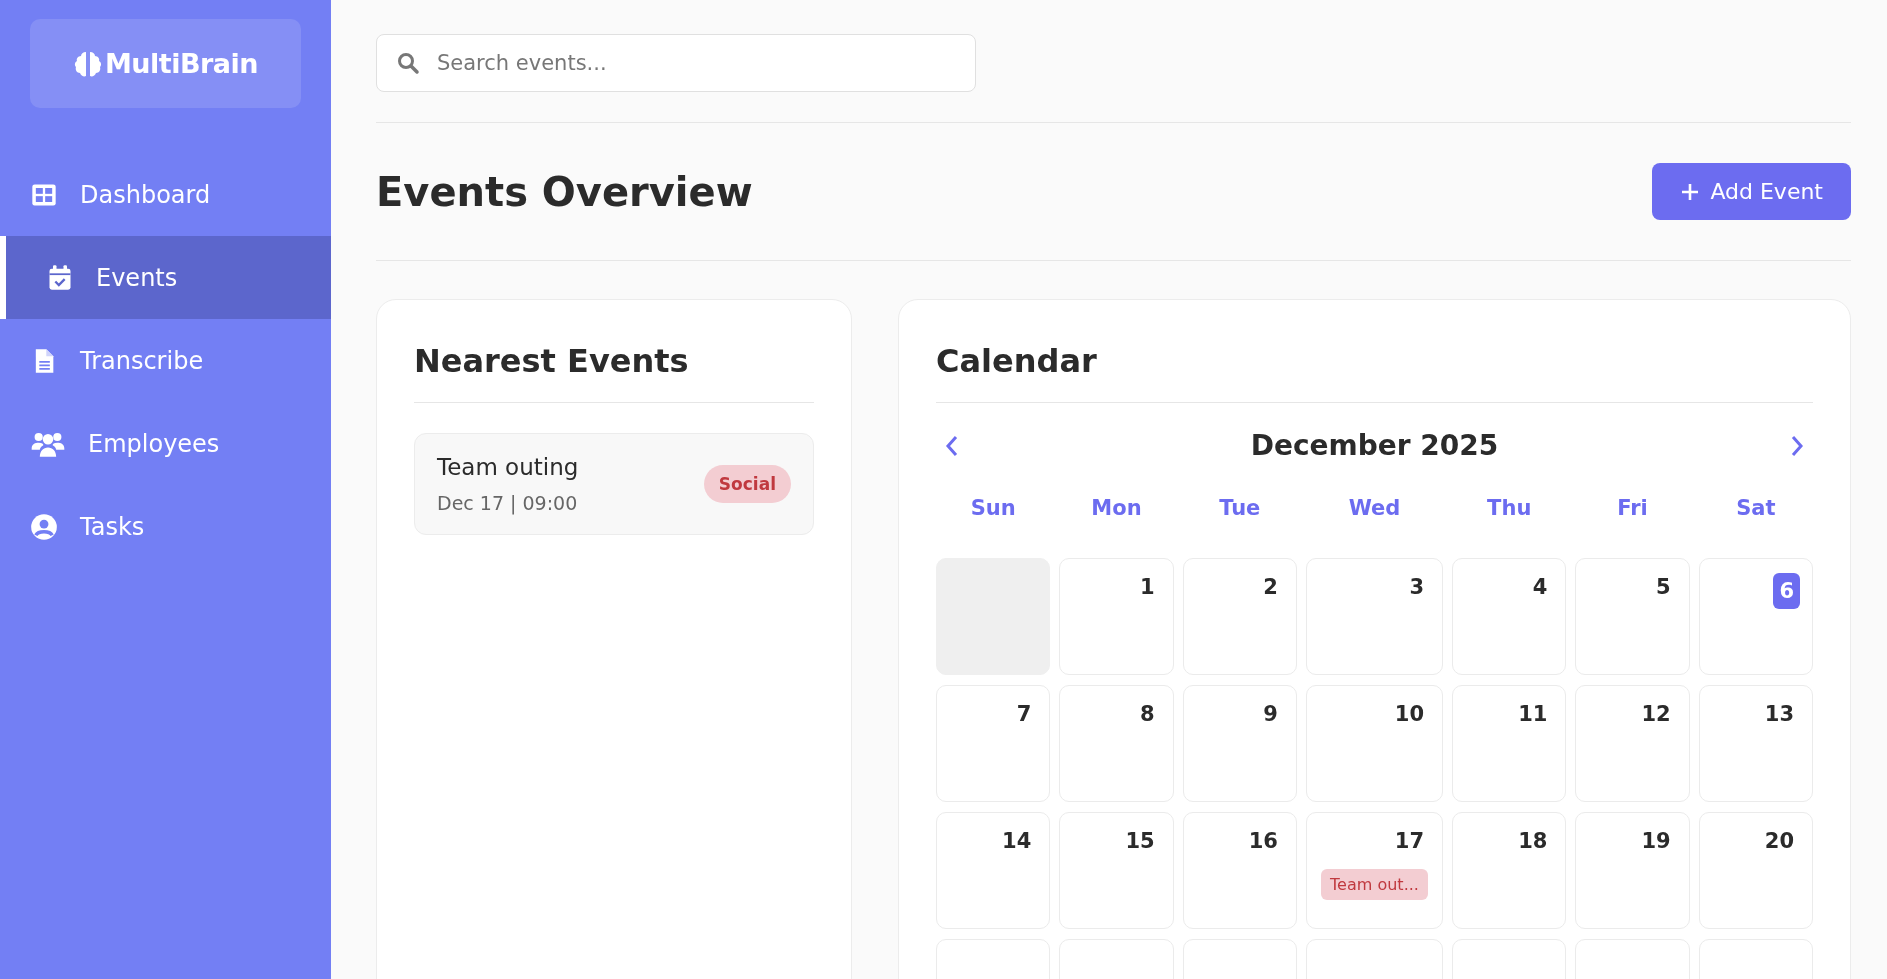 The height and width of the screenshot is (979, 1887). Describe the element at coordinates (1239, 870) in the screenshot. I see `day-cell: 16` at that location.